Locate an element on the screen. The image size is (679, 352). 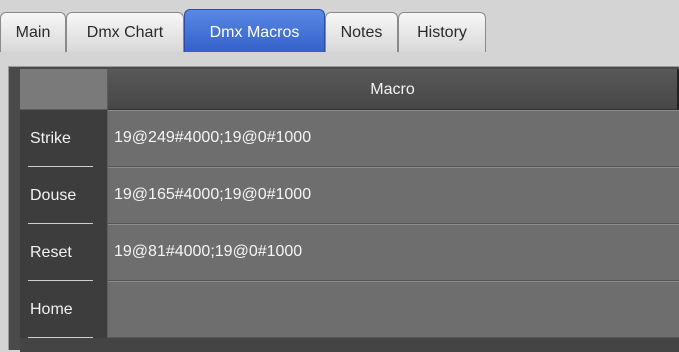
tab-notes: Notes is located at coordinates (361, 32).